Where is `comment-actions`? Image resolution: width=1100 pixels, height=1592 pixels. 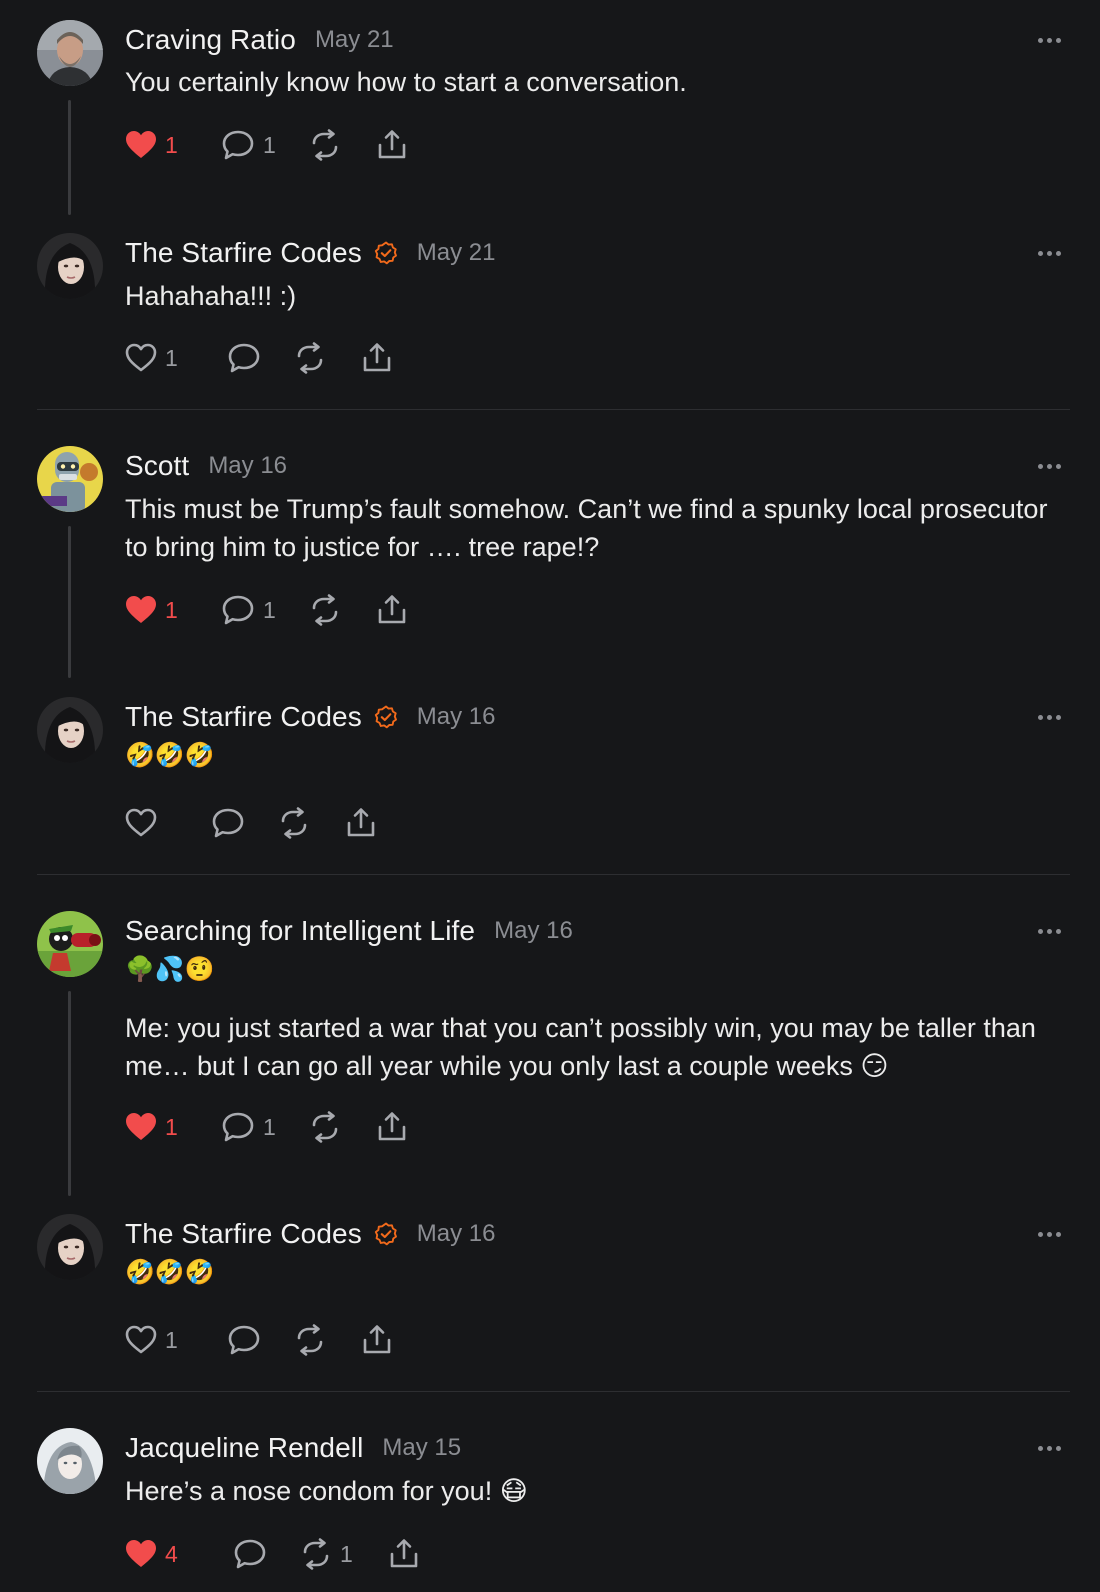
comment-actions is located at coordinates (251, 823).